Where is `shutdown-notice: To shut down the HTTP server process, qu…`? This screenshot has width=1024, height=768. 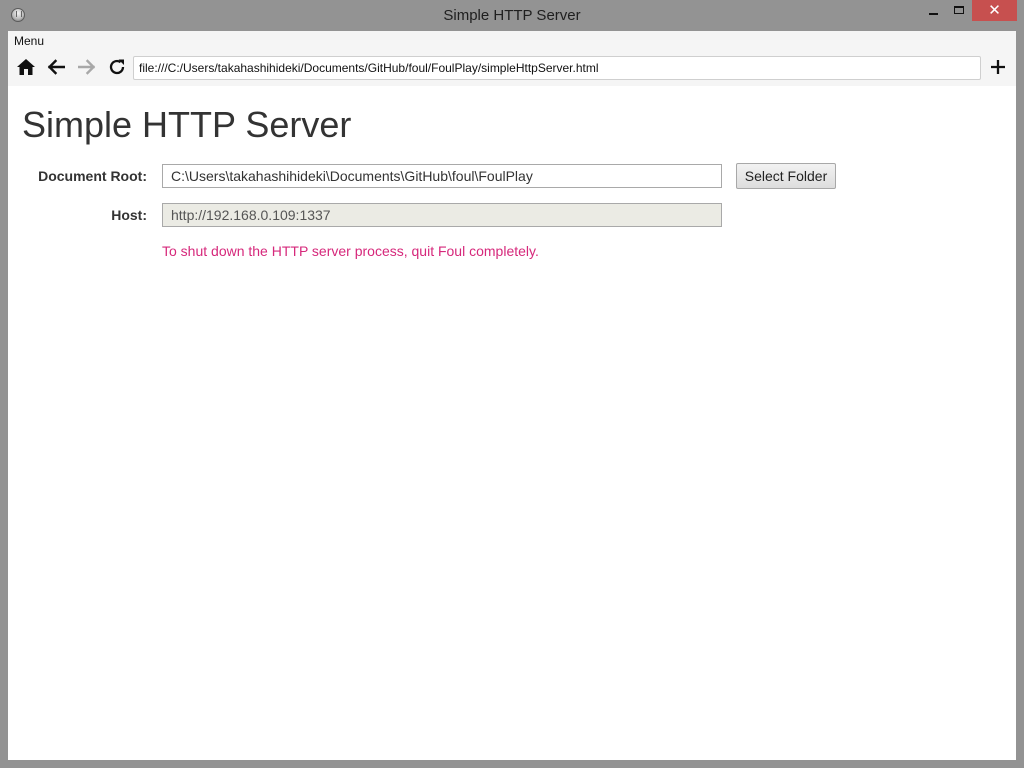 shutdown-notice: To shut down the HTTP server process, qu… is located at coordinates (350, 251).